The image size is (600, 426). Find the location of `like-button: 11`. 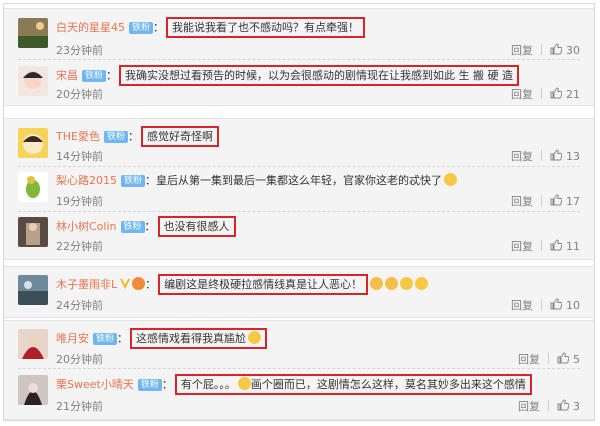

like-button: 11 is located at coordinates (565, 246).